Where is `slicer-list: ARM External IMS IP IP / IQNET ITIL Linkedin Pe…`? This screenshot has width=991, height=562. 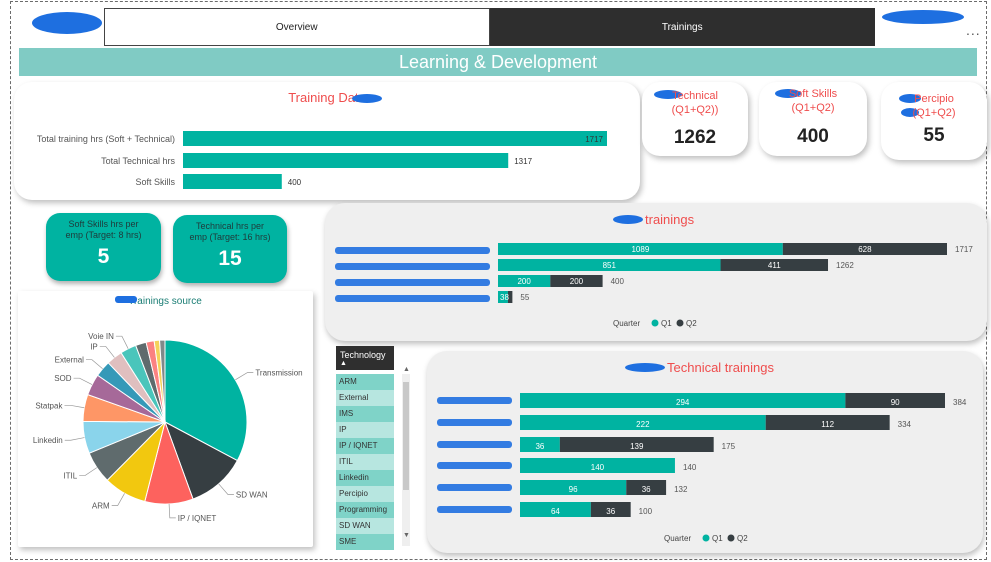 slicer-list: ARM External IMS IP IP / IQNET ITIL Linkedin Pe… is located at coordinates (365, 462).